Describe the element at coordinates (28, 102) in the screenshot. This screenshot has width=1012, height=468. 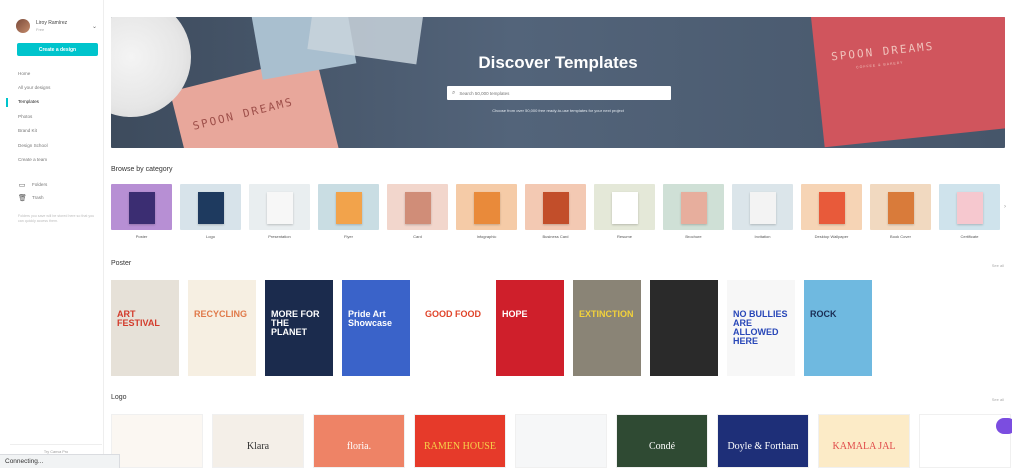
I see `sidebar-item-label: Templates` at that location.